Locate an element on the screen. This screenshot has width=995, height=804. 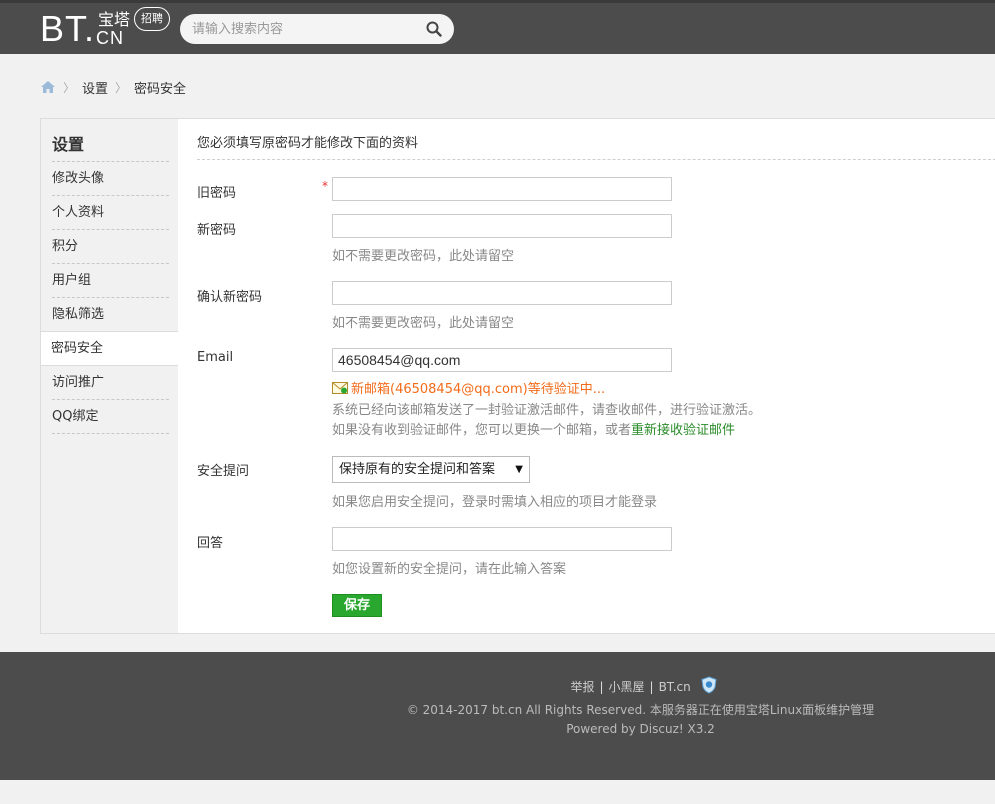
sidebar-item-privacy: 隐私筛选 is located at coordinates (110, 314).